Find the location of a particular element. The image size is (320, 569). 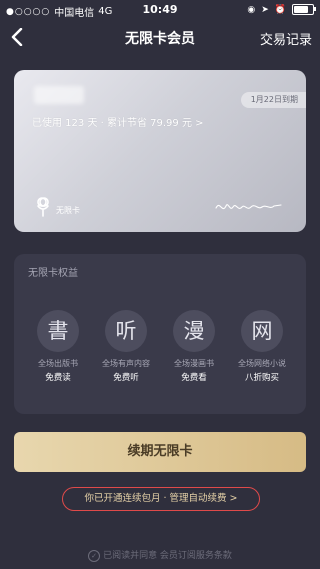

book-icon: 書 is located at coordinates (58, 331).